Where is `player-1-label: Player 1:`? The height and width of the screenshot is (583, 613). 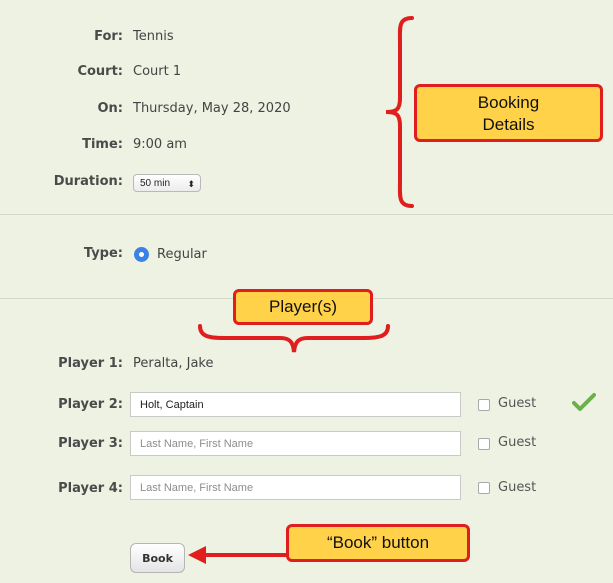 player-1-label: Player 1: is located at coordinates (90, 363).